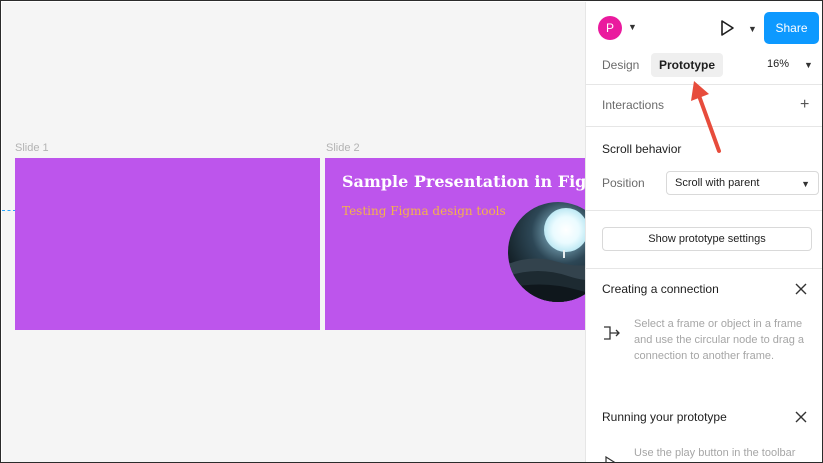 This screenshot has height=463, width=823. I want to click on scroll-behavior-title: Scroll behavior, so click(642, 149).